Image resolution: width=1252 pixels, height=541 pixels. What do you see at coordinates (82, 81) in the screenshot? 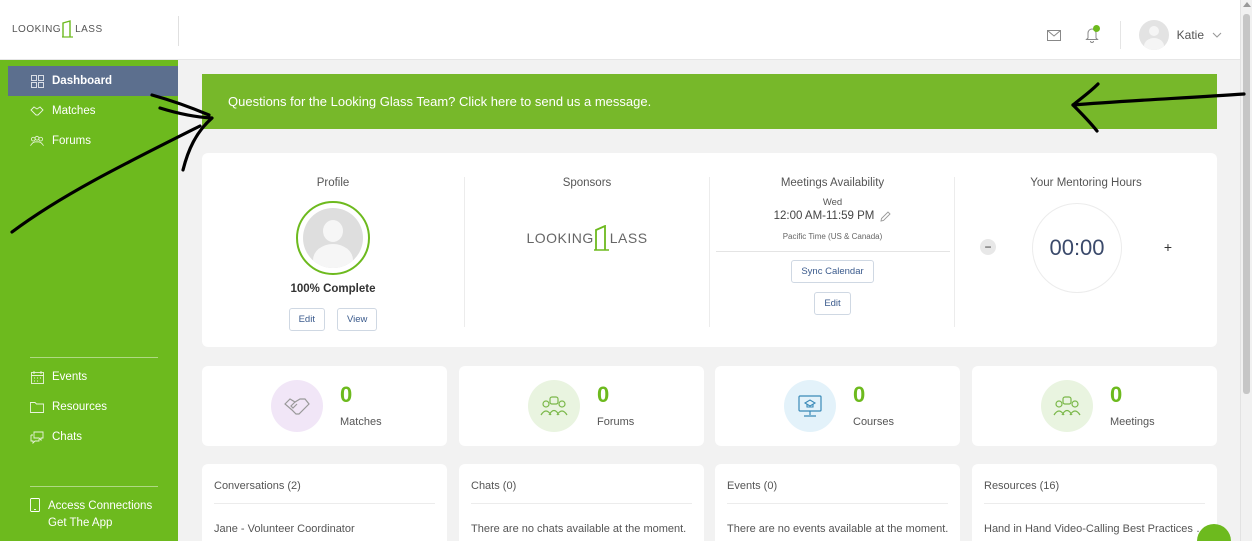
I see `sidebar-item-label: Dashboard` at bounding box center [82, 81].